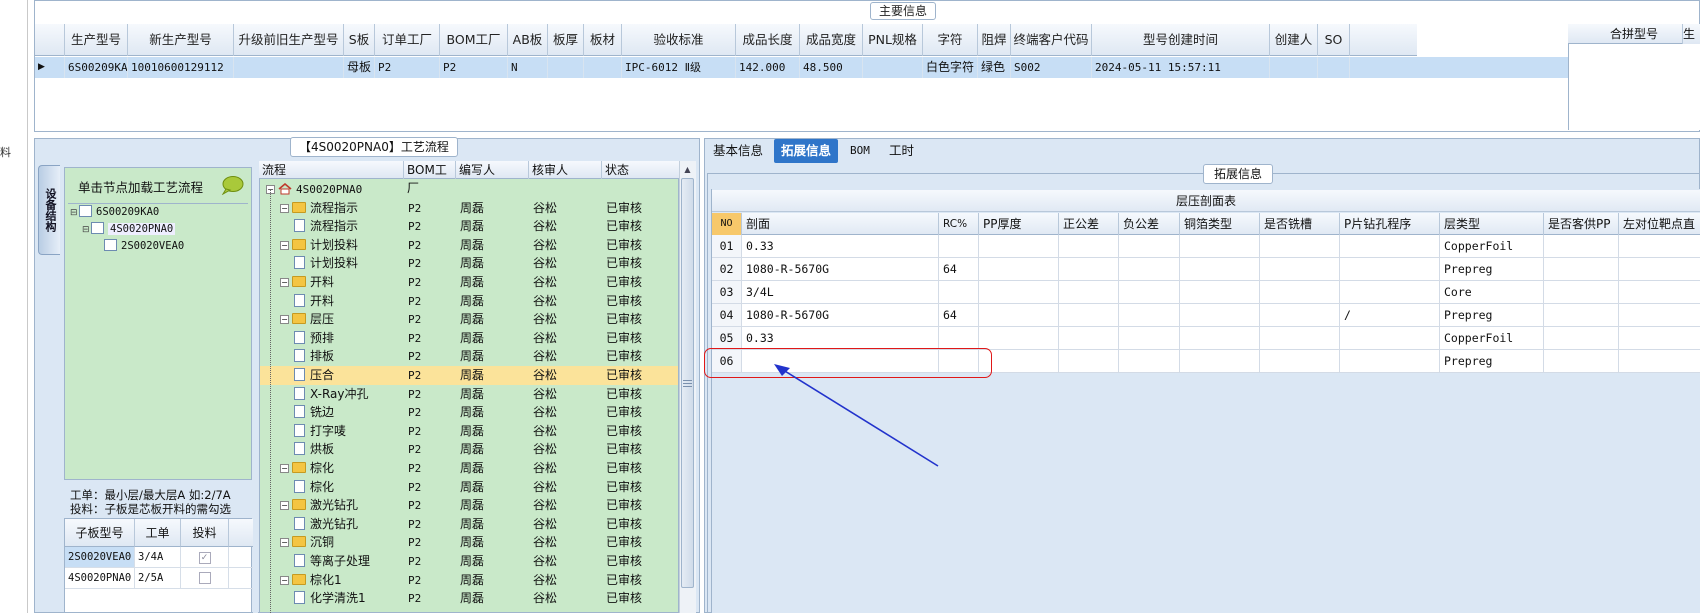  What do you see at coordinates (469, 375) in the screenshot?
I see `flow-row: 压合 P2 周磊 谷松 已审核` at bounding box center [469, 375].